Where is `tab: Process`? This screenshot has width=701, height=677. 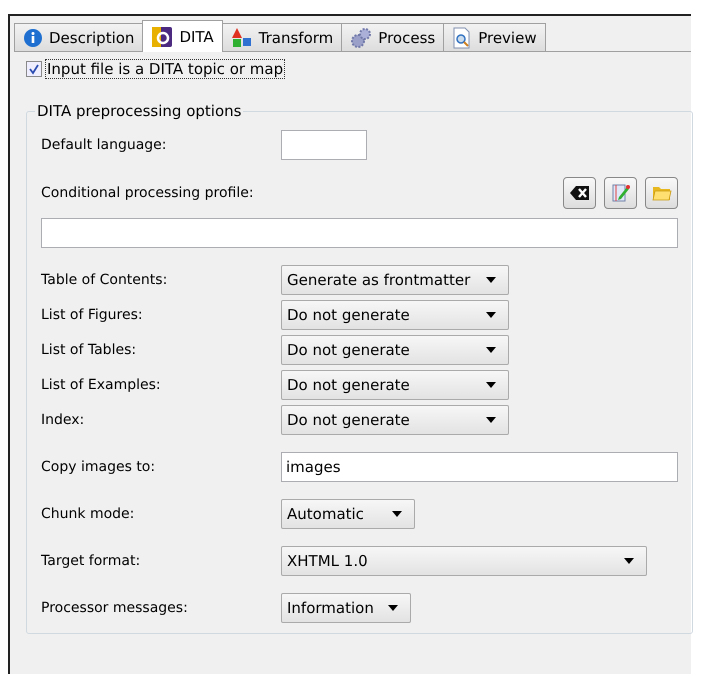
tab: Process is located at coordinates (392, 37).